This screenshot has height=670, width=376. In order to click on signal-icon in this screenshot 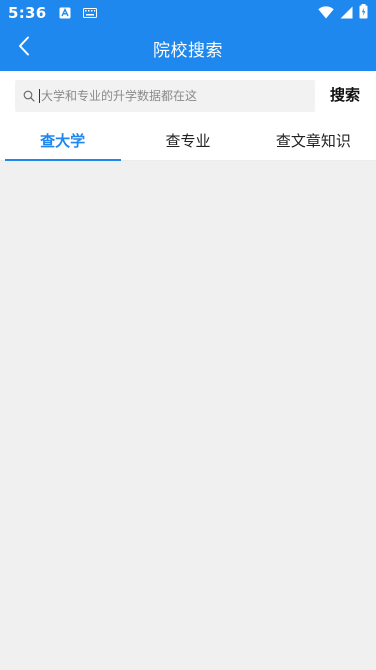, I will do `click(346, 13)`.